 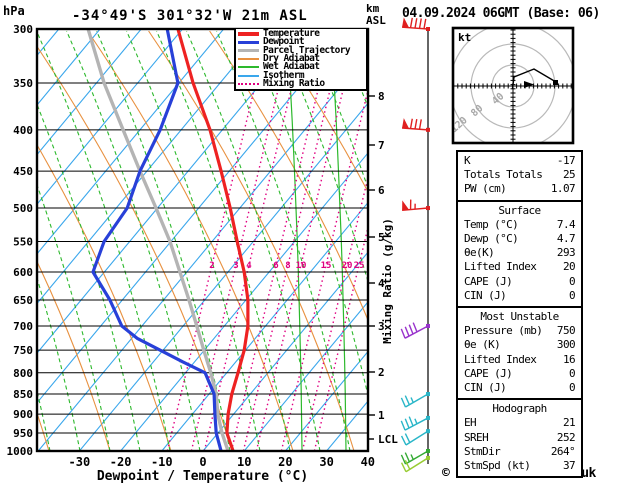 What do you see at coordinates (326, 462) in the screenshot?
I see `svg-text: 30` at bounding box center [326, 462].